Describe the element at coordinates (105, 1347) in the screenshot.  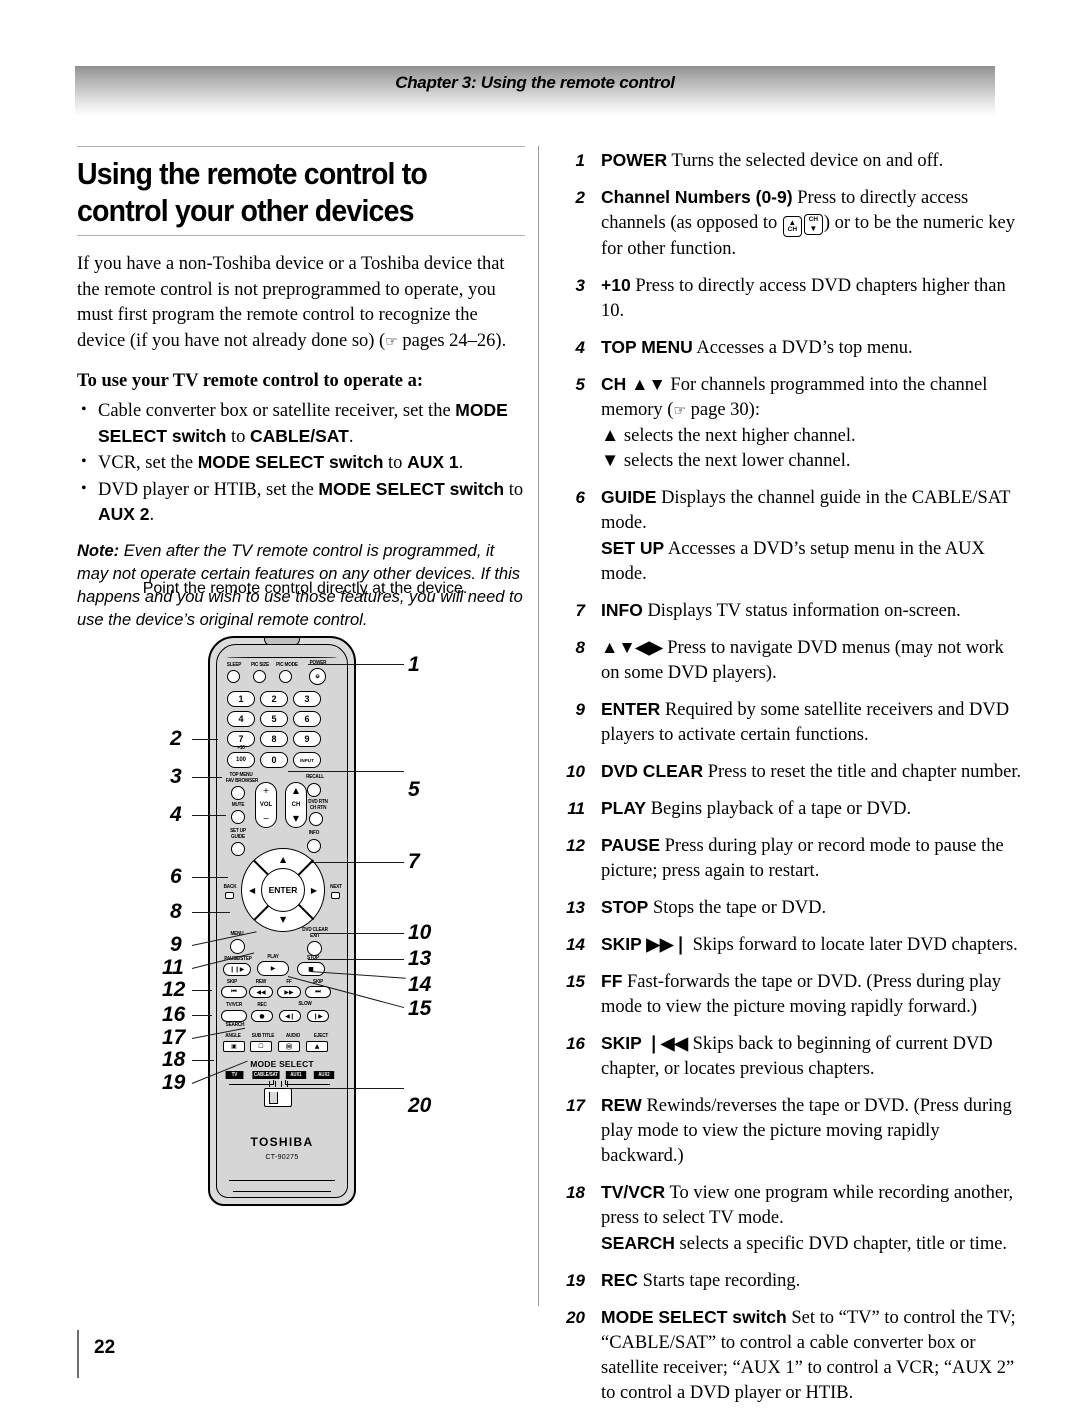
I see `page-number: 22` at that location.